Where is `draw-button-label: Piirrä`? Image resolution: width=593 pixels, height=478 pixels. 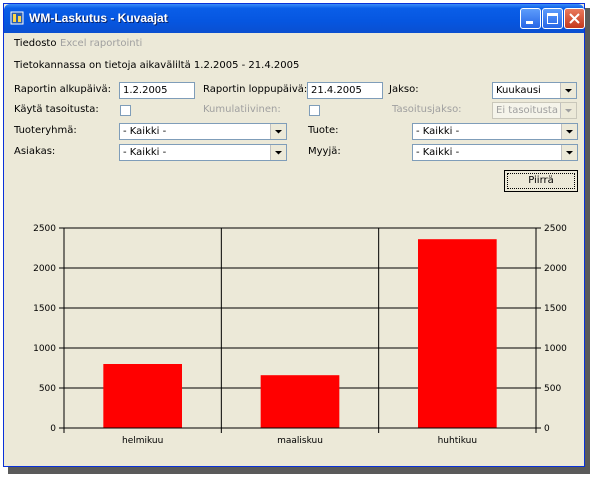
draw-button-label: Piirrä is located at coordinates (541, 181).